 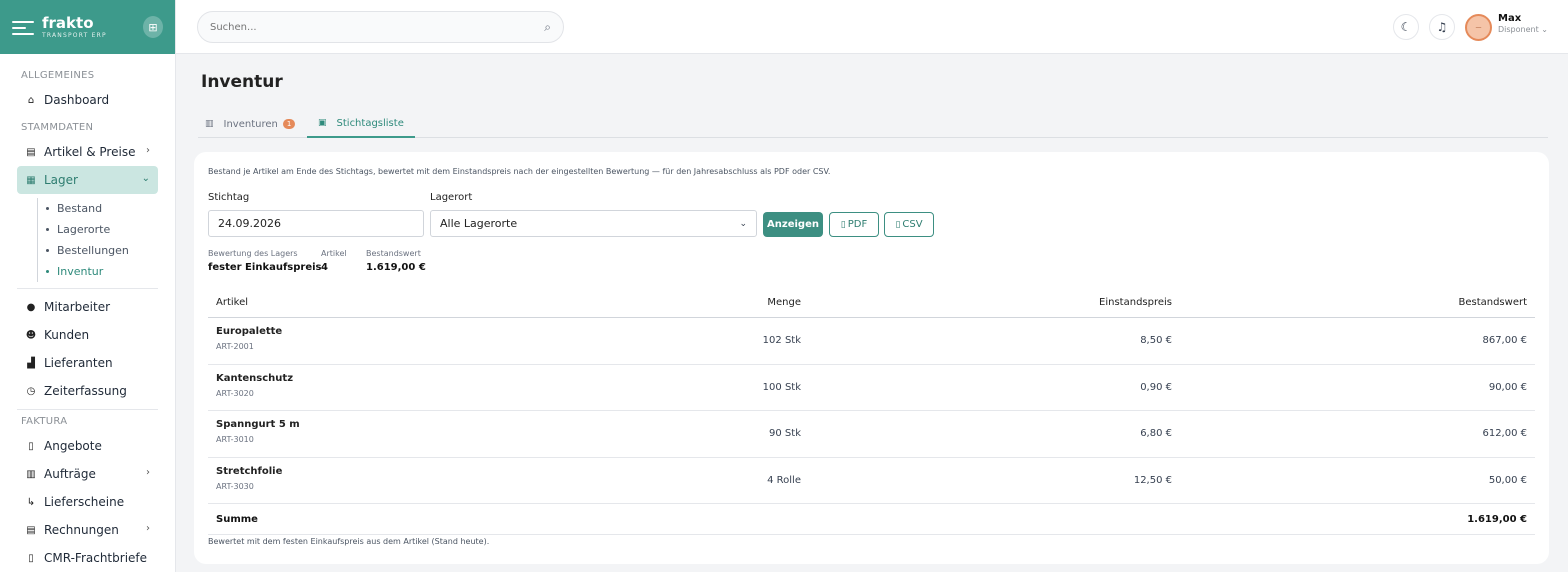 What do you see at coordinates (1156, 387) in the screenshot?
I see `unit-price: 0,90 €` at bounding box center [1156, 387].